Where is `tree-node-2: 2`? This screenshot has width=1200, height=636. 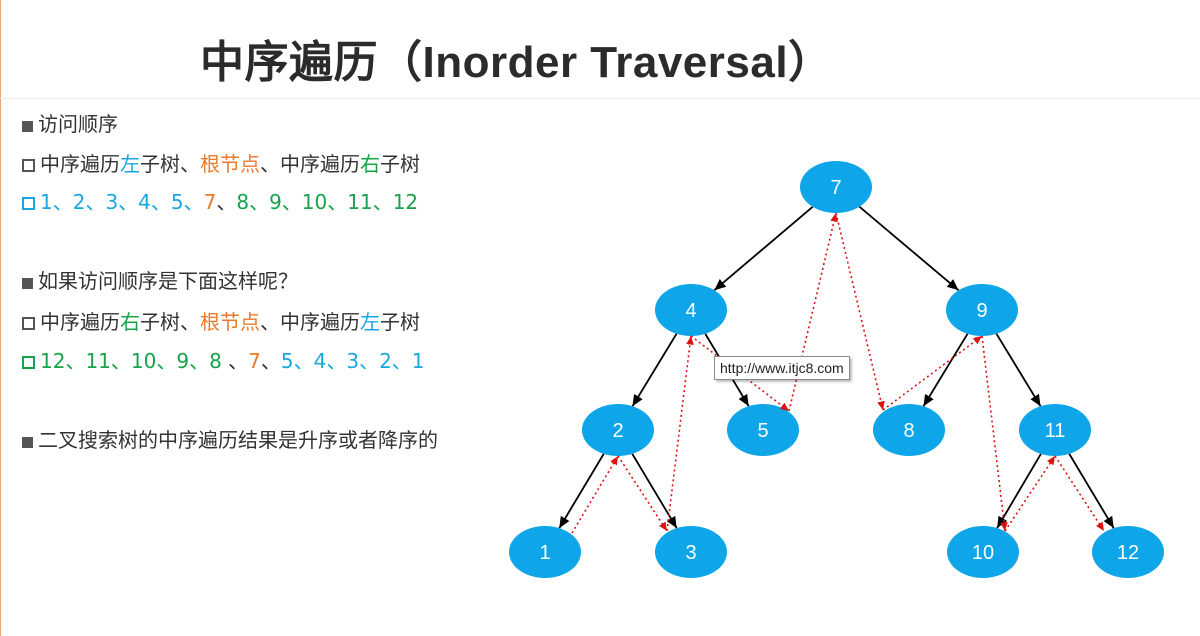
tree-node-2: 2 is located at coordinates (618, 430).